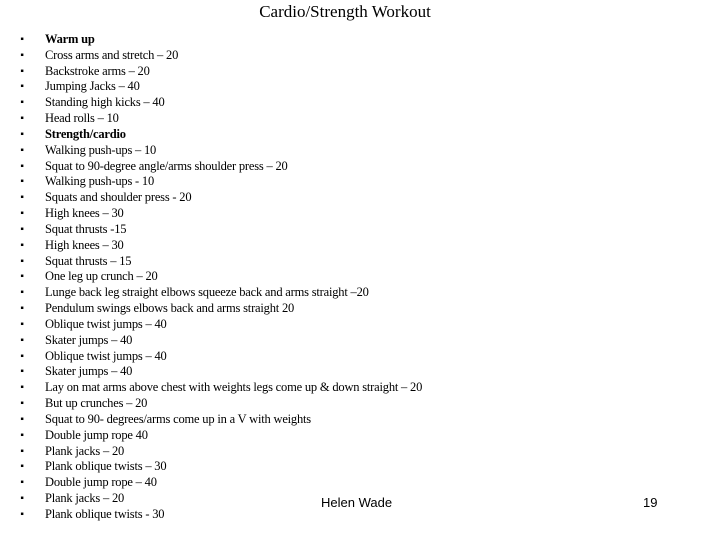 The width and height of the screenshot is (720, 540). What do you see at coordinates (82, 118) in the screenshot?
I see `exercise-text: Head rolls – 10` at bounding box center [82, 118].